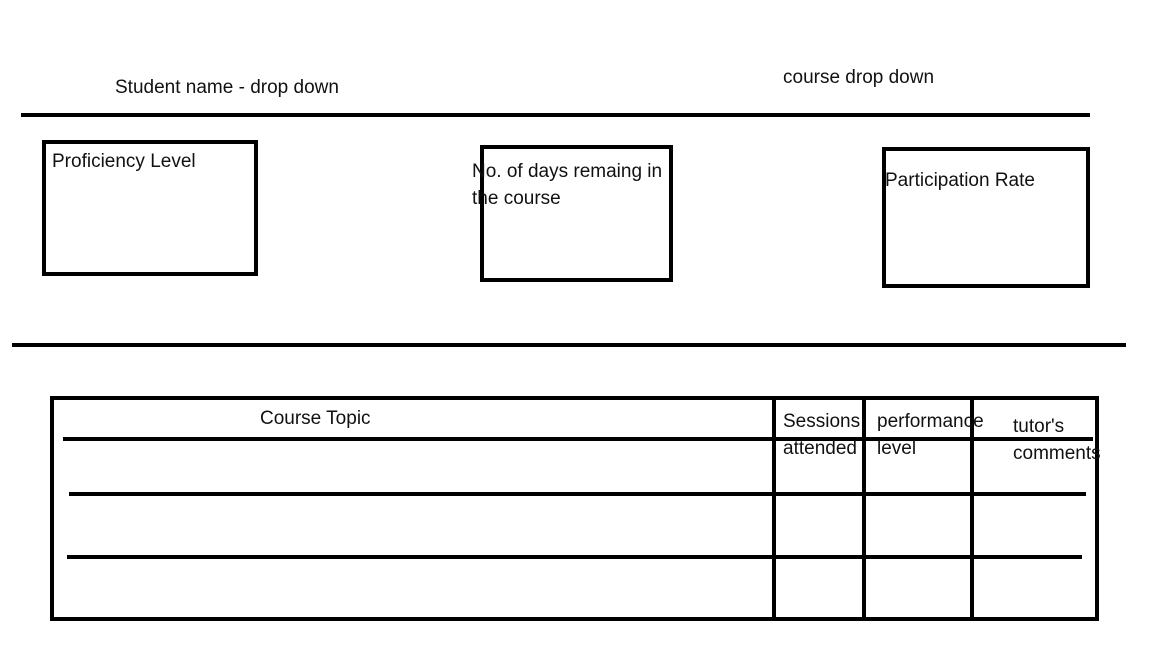 This screenshot has width=1152, height=648. Describe the element at coordinates (578, 439) in the screenshot. I see `table-header-divider` at that location.